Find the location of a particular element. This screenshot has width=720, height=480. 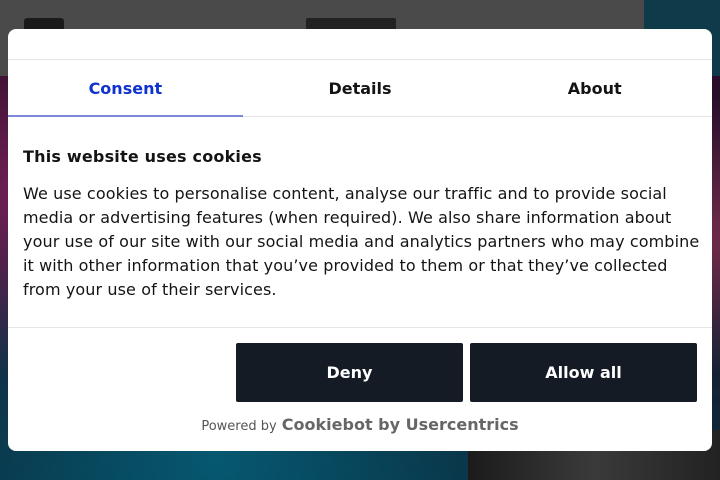

allow-all-button: Allow all is located at coordinates (583, 372).